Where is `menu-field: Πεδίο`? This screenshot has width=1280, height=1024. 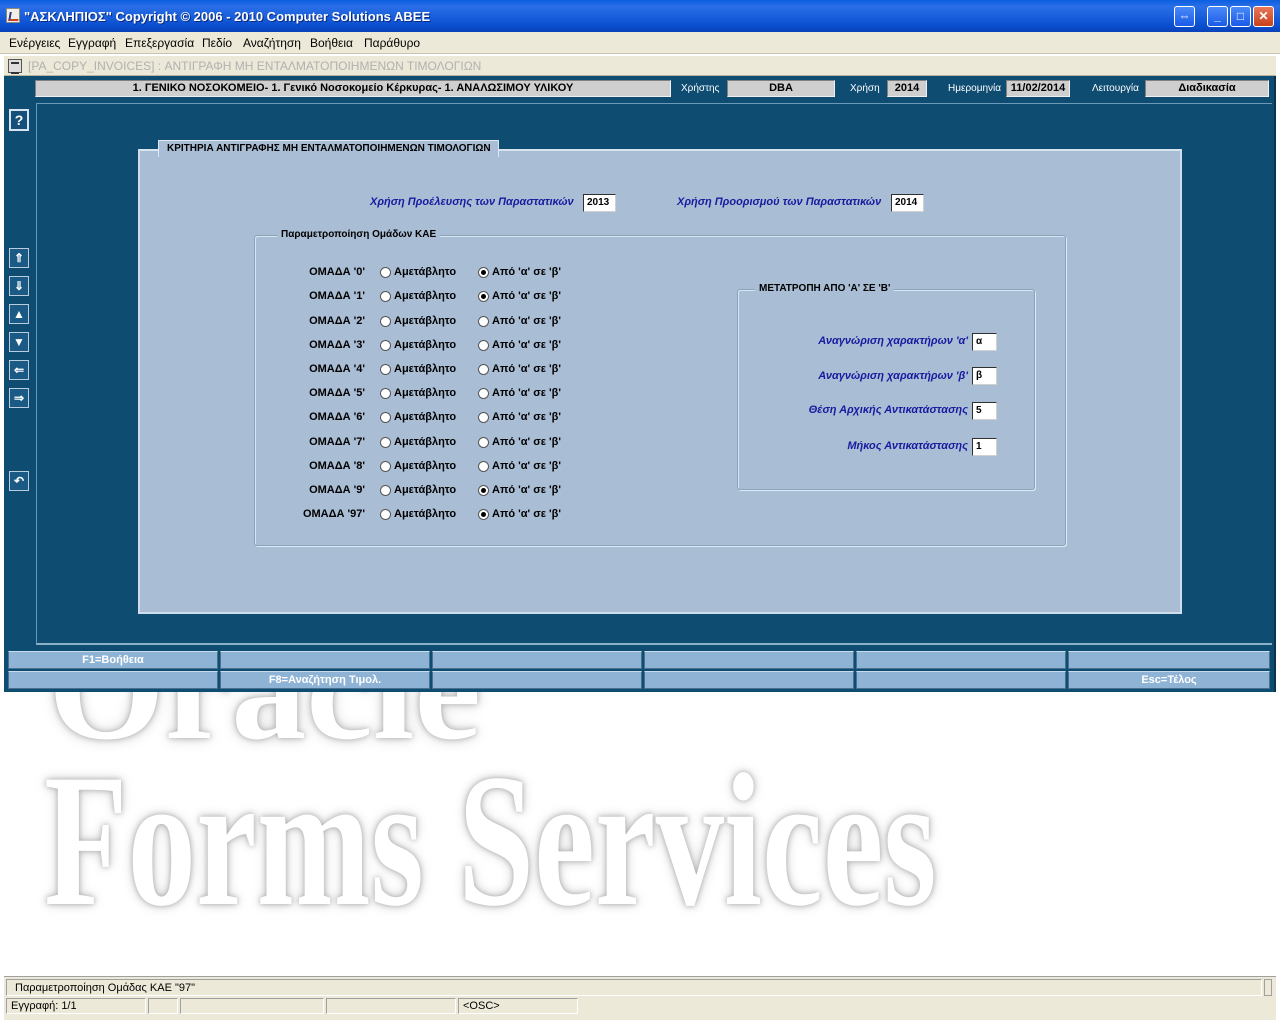 menu-field: Πεδίο is located at coordinates (217, 43).